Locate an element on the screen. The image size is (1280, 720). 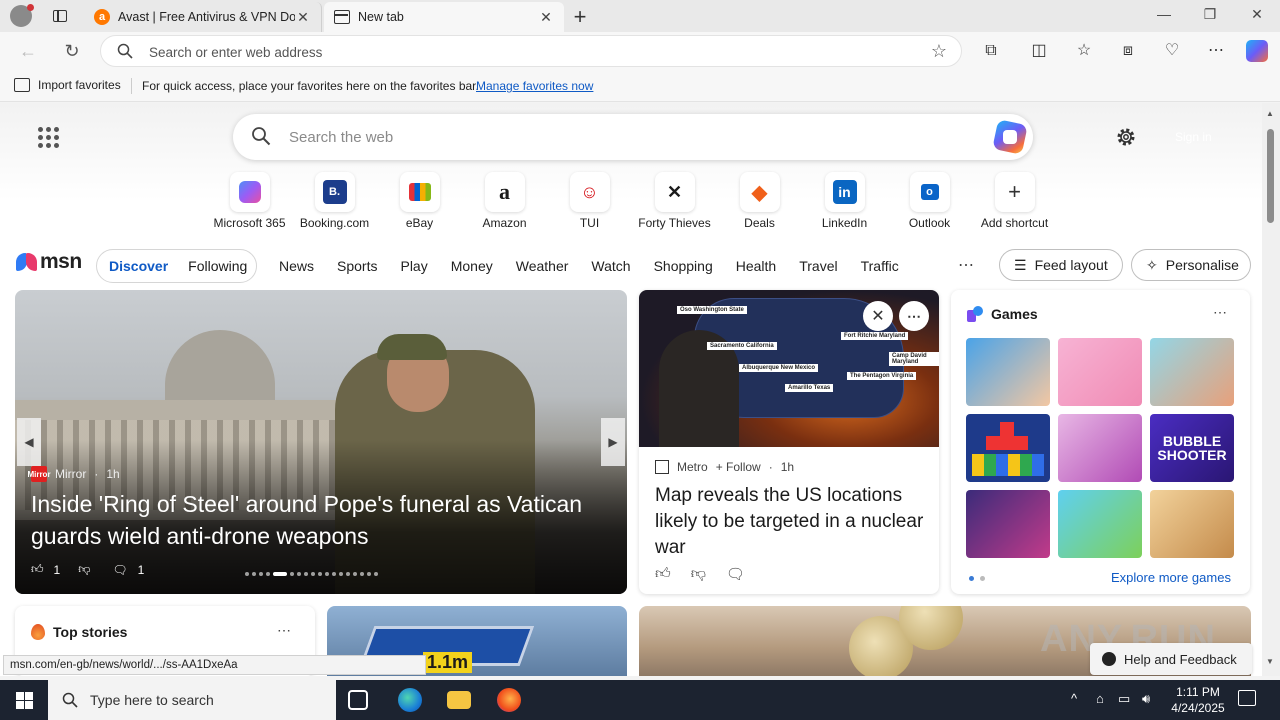
web-search-input: Search the web is located at coordinates (341, 137).